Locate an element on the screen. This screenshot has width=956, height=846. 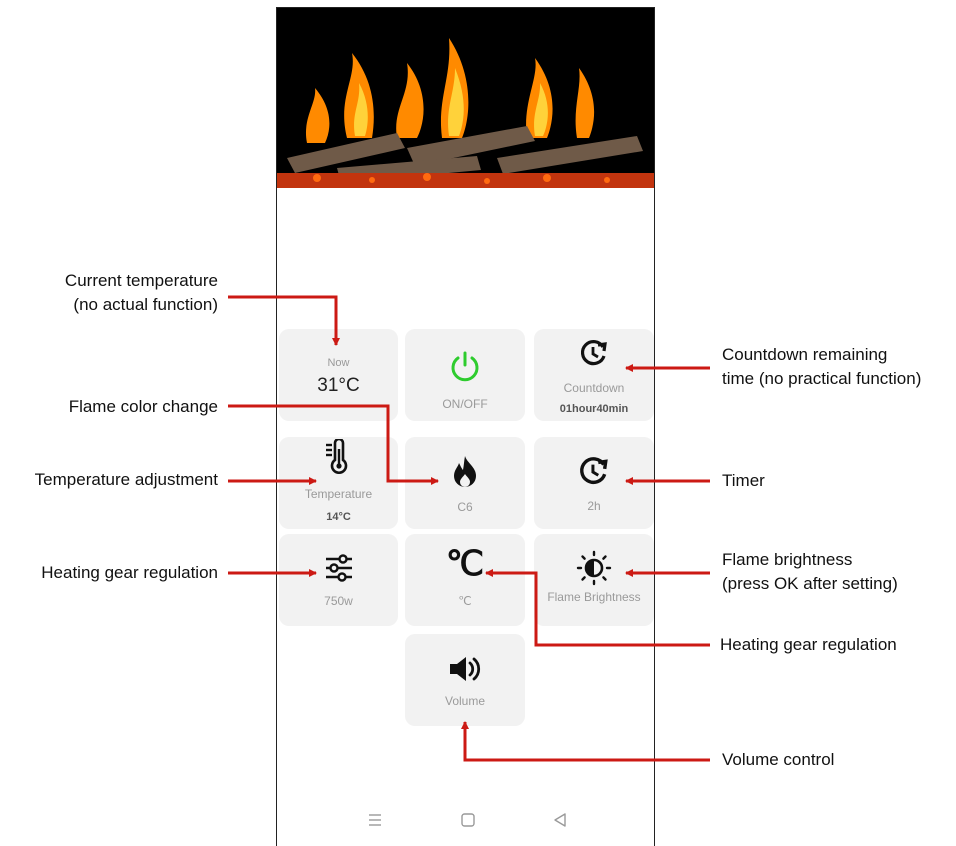
menu-icon is located at coordinates (375, 820).